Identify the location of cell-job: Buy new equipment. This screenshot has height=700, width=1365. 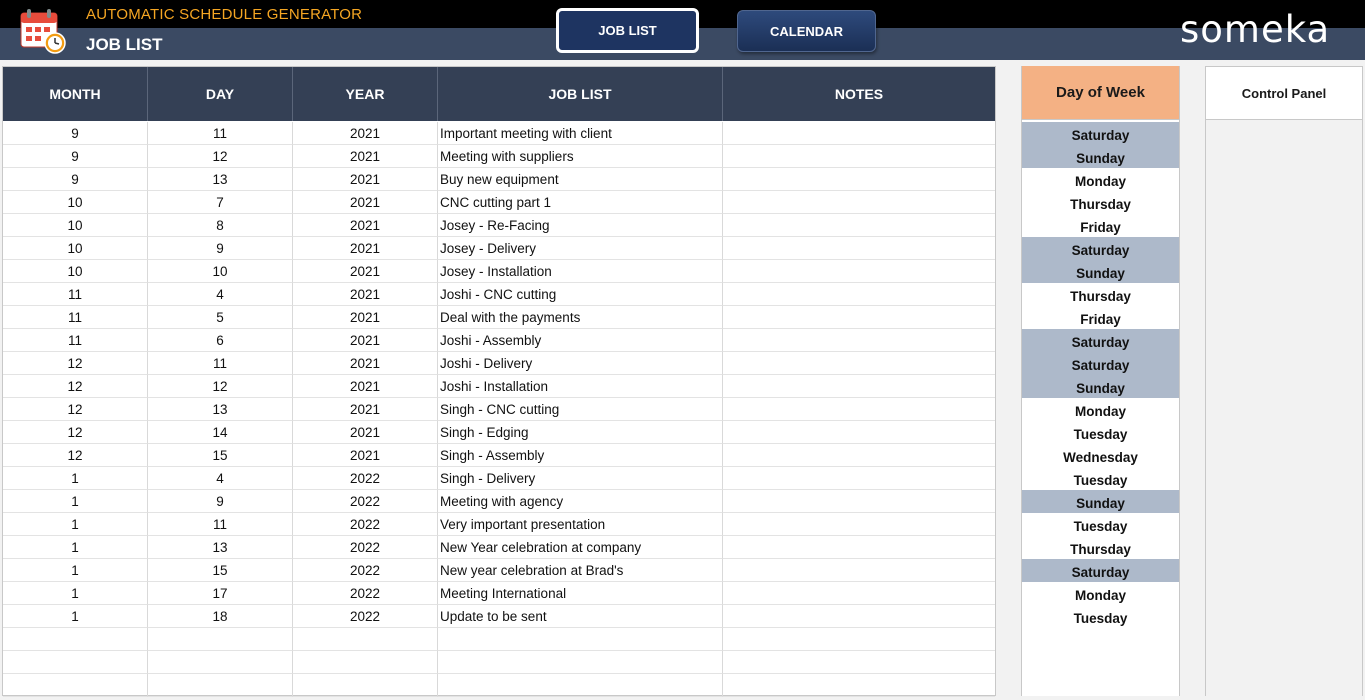
(580, 179).